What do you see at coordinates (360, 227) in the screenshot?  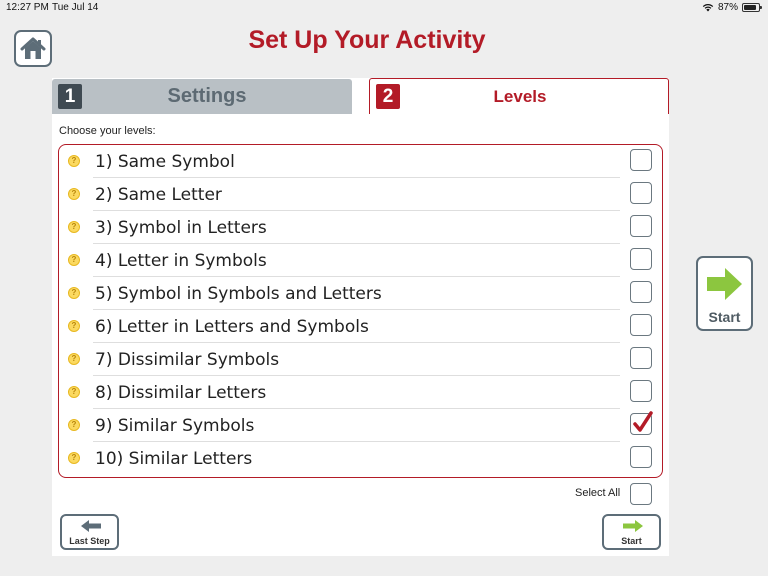 I see `level-row: ? 3) Symbol in Letters` at bounding box center [360, 227].